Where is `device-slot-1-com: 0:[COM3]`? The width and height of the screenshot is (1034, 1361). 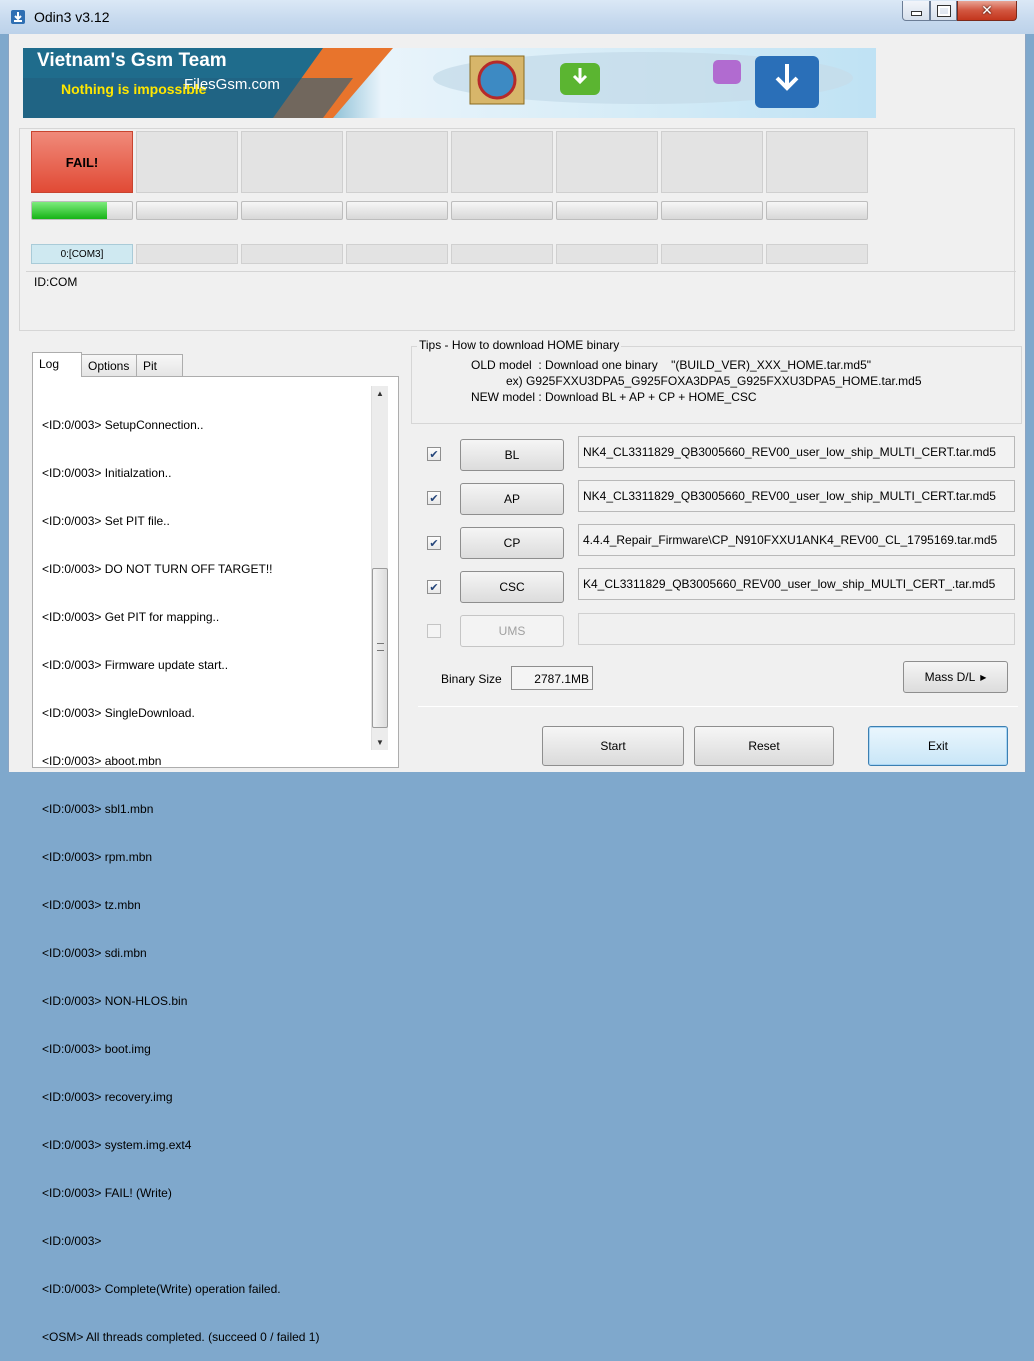 device-slot-1-com: 0:[COM3] is located at coordinates (82, 254).